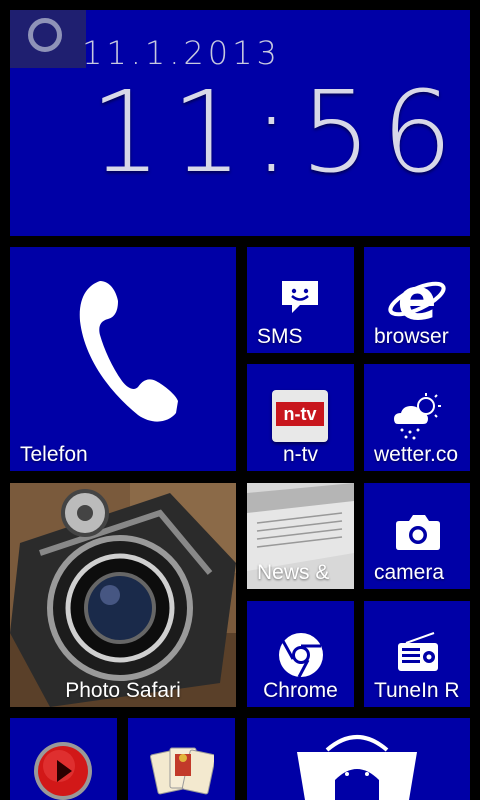 Image resolution: width=480 pixels, height=800 pixels. I want to click on ntv-logo-text: n-tv, so click(300, 414).